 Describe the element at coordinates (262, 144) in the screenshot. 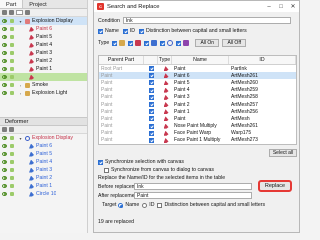

I see `id-cell` at that location.